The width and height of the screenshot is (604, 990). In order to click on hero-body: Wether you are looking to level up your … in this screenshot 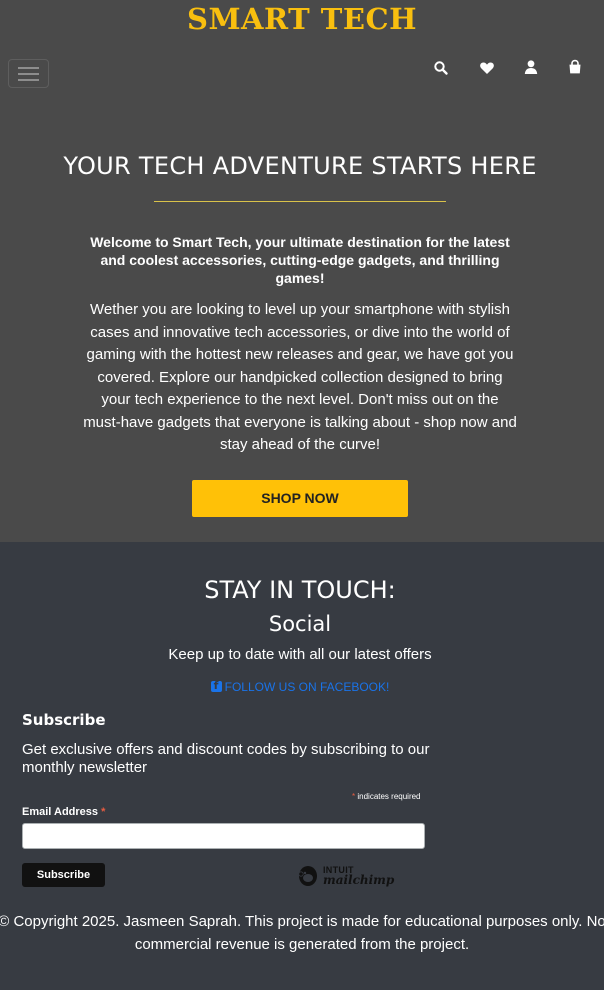, I will do `click(300, 377)`.